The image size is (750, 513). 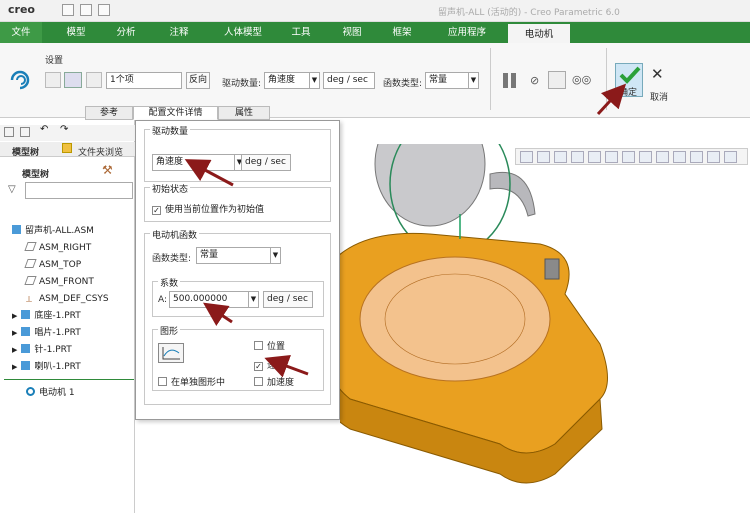 What do you see at coordinates (730, 157) in the screenshot?
I see `csys-display-icon` at bounding box center [730, 157].